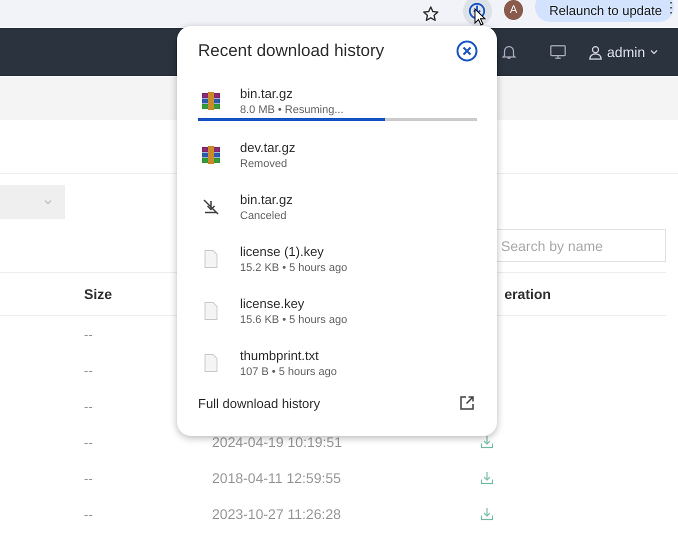  Describe the element at coordinates (294, 320) in the screenshot. I see `file-status: 15.6 KB • 5 hours ago` at that location.